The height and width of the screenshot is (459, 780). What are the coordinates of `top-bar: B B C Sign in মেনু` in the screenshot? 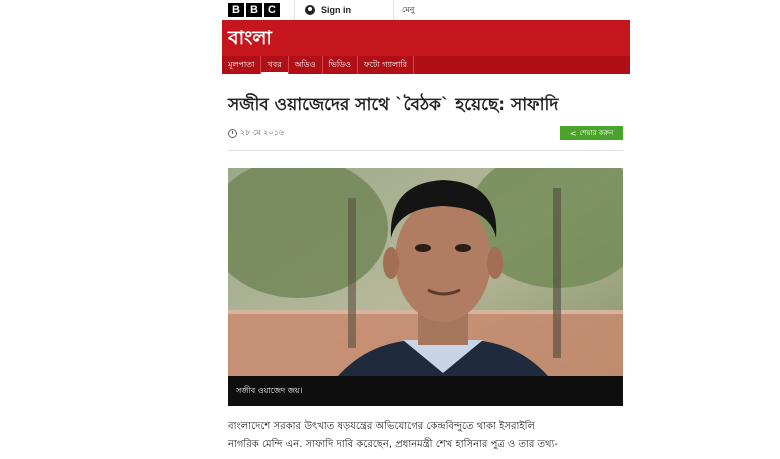 It's located at (426, 10).